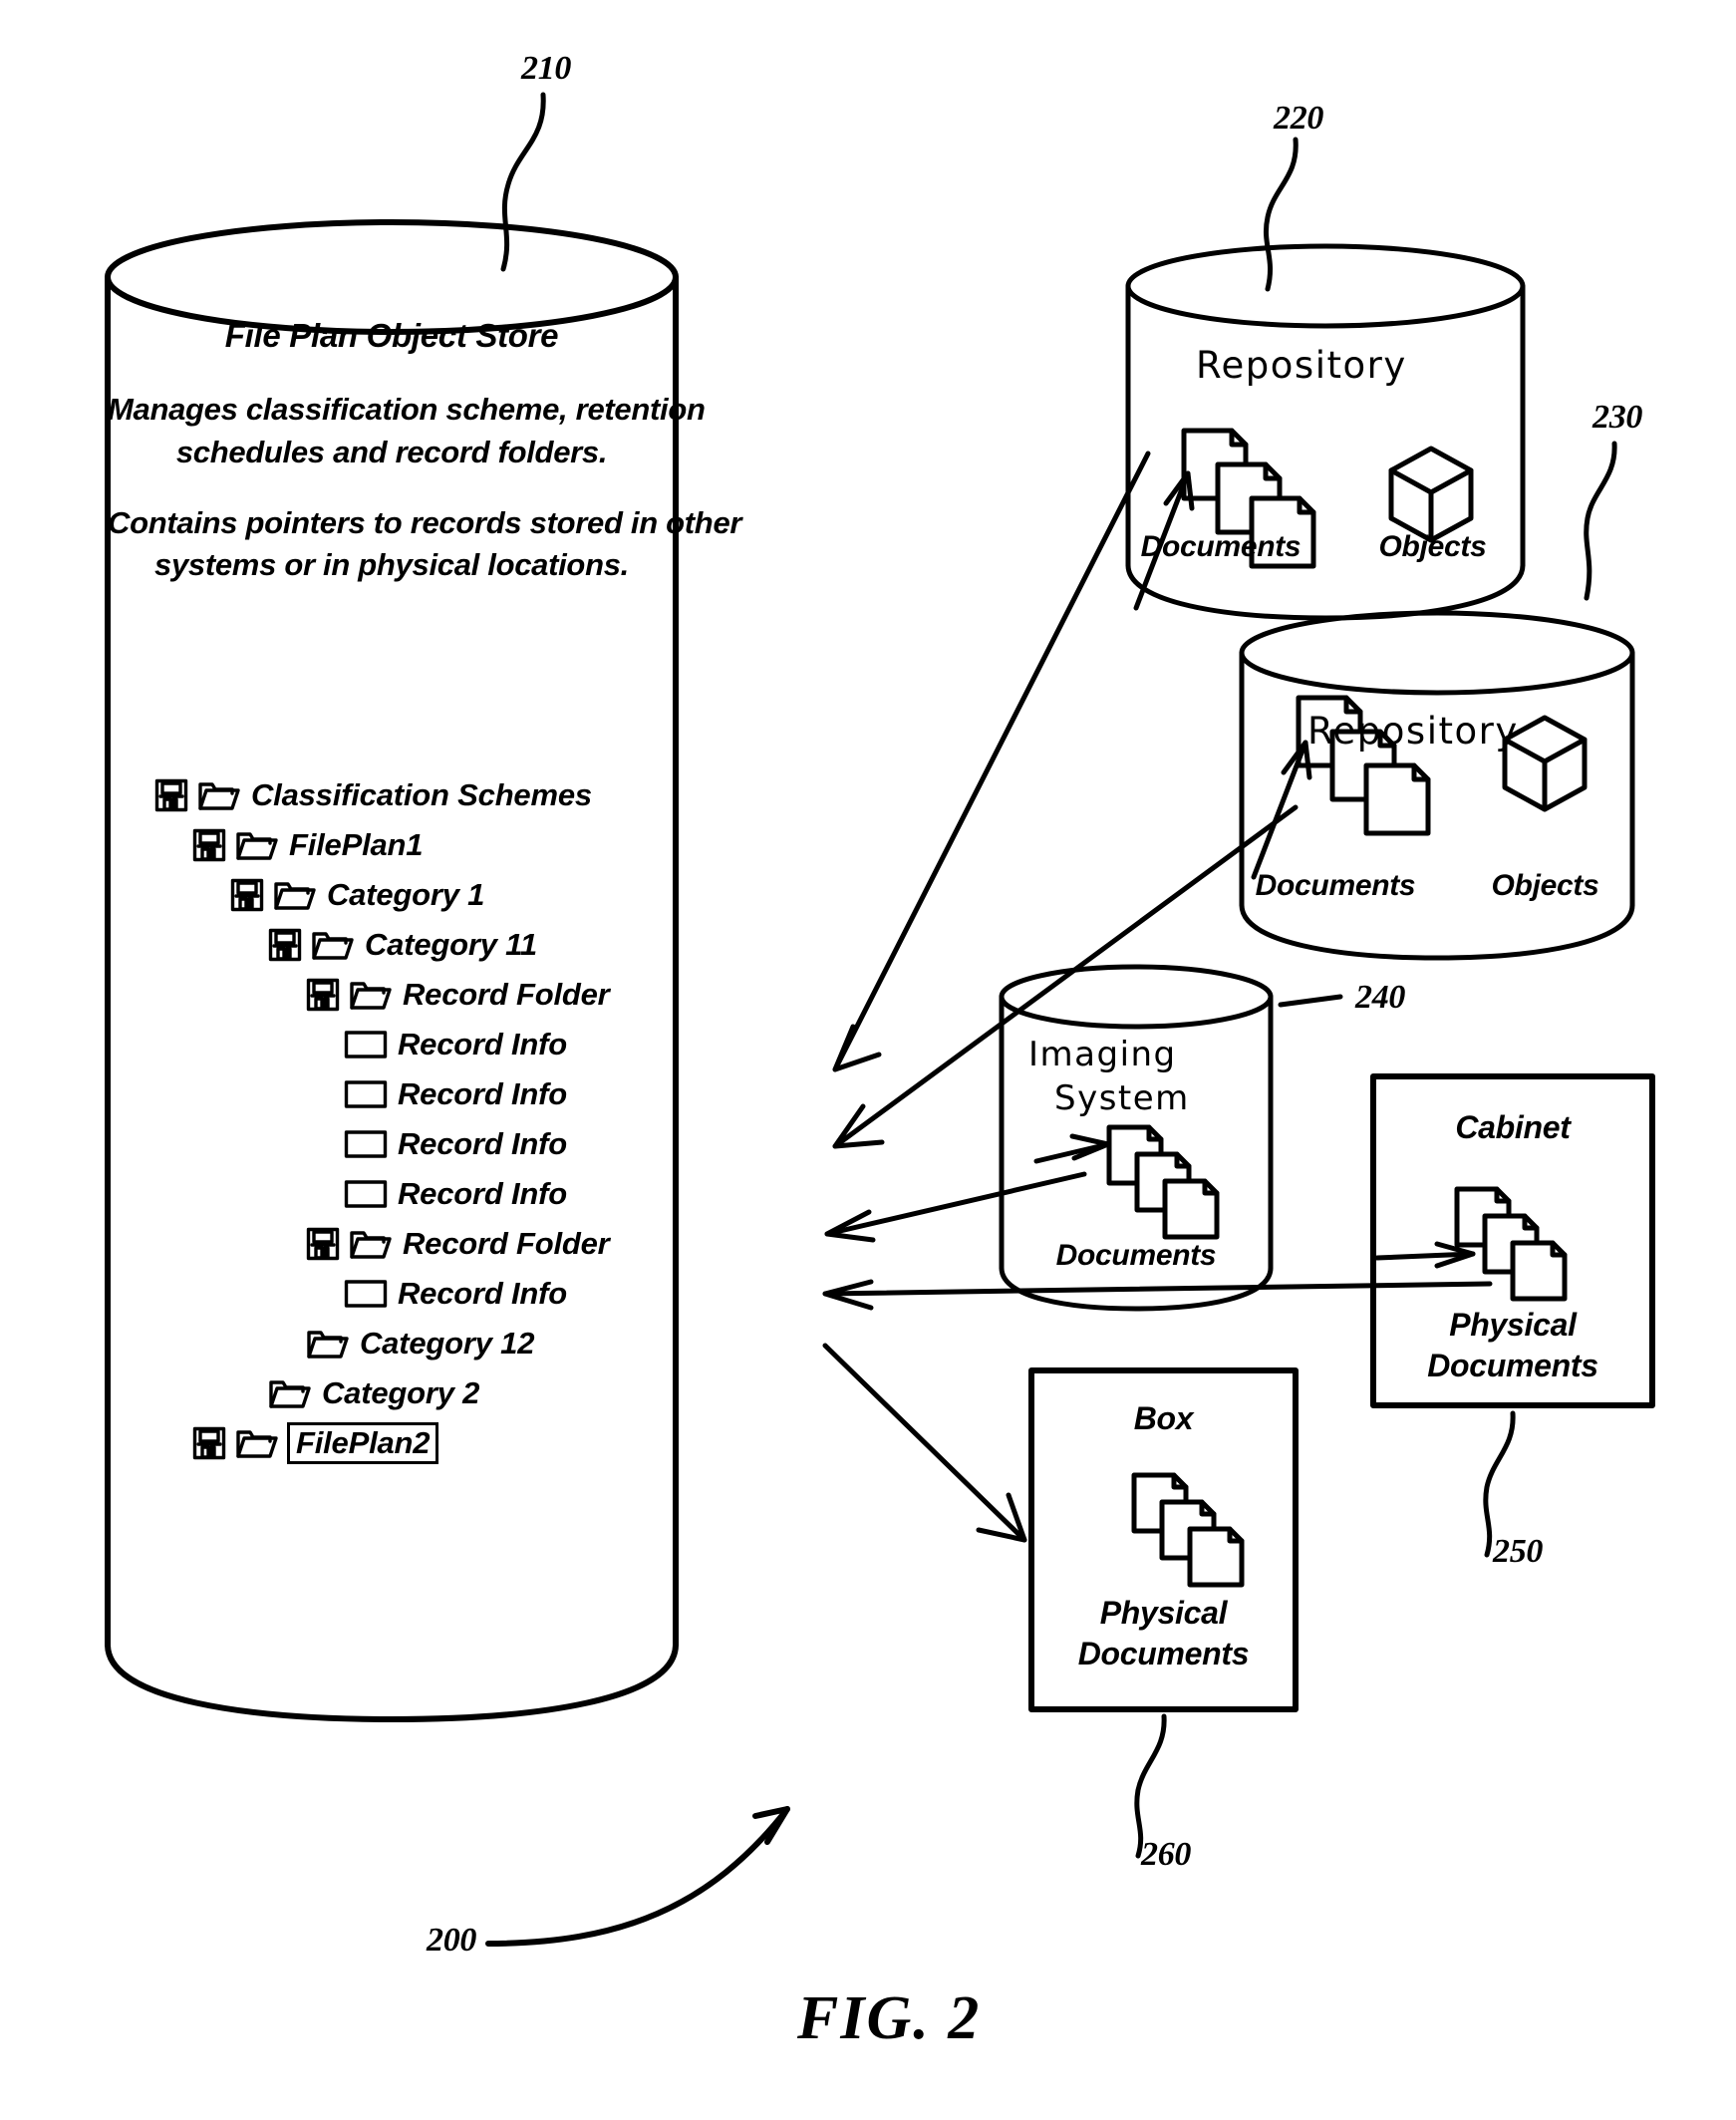 The width and height of the screenshot is (1736, 2120). What do you see at coordinates (391, 565) in the screenshot?
I see `store-paragraph-2-line-2: systems or in physical locations.` at bounding box center [391, 565].